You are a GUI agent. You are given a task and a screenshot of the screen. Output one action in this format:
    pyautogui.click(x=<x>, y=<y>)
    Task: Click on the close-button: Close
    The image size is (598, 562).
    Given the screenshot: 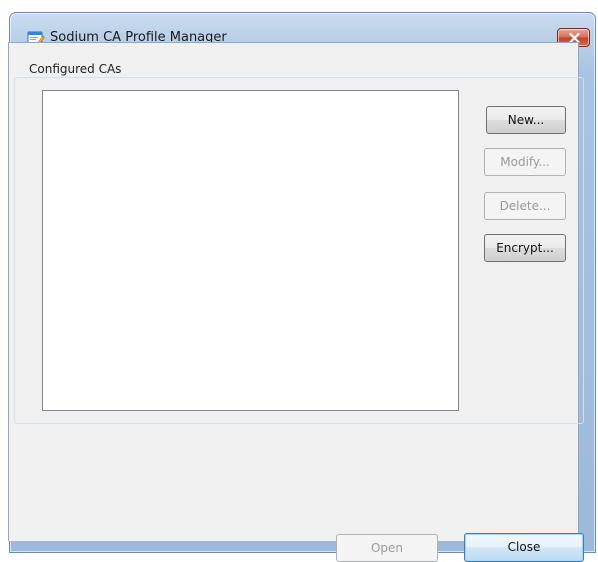 What is the action you would take?
    pyautogui.click(x=524, y=547)
    